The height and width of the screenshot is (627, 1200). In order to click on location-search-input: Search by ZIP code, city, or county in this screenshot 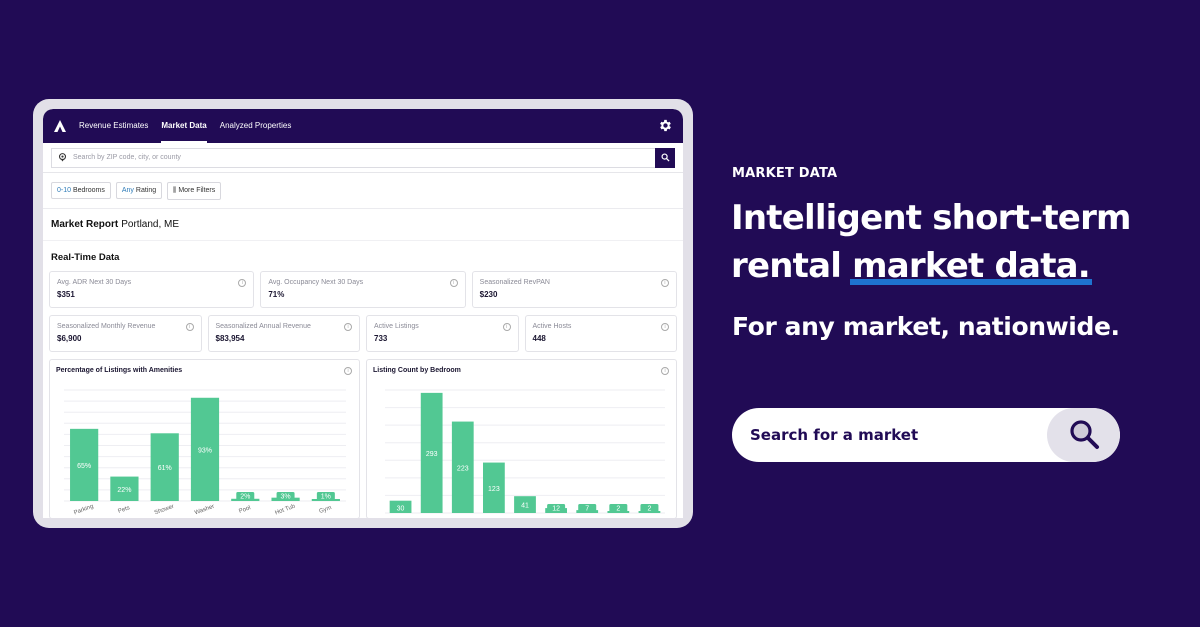, I will do `click(363, 157)`.